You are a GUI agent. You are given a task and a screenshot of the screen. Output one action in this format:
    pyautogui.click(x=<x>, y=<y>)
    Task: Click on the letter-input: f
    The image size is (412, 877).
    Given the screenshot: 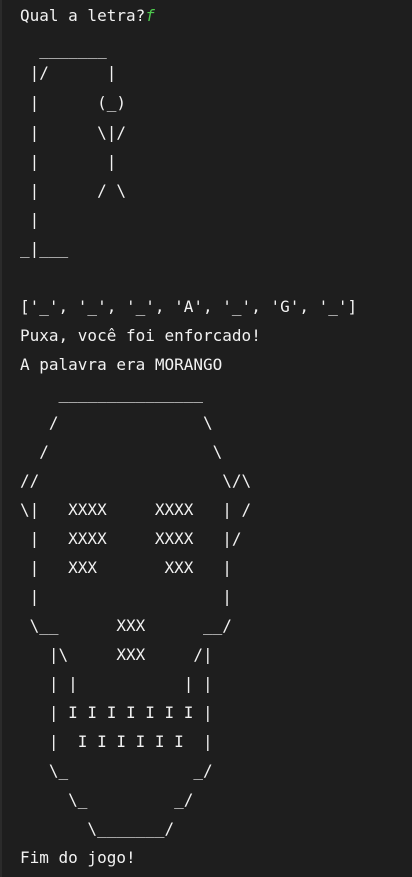 What is the action you would take?
    pyautogui.click(x=150, y=15)
    